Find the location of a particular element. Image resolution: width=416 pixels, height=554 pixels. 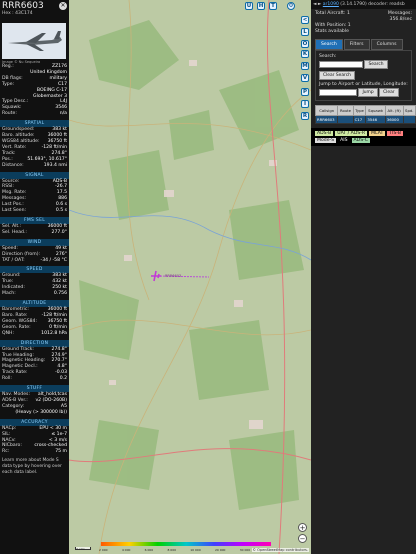

detail-row: Roll: 0.2 is located at coordinates (34, 379).